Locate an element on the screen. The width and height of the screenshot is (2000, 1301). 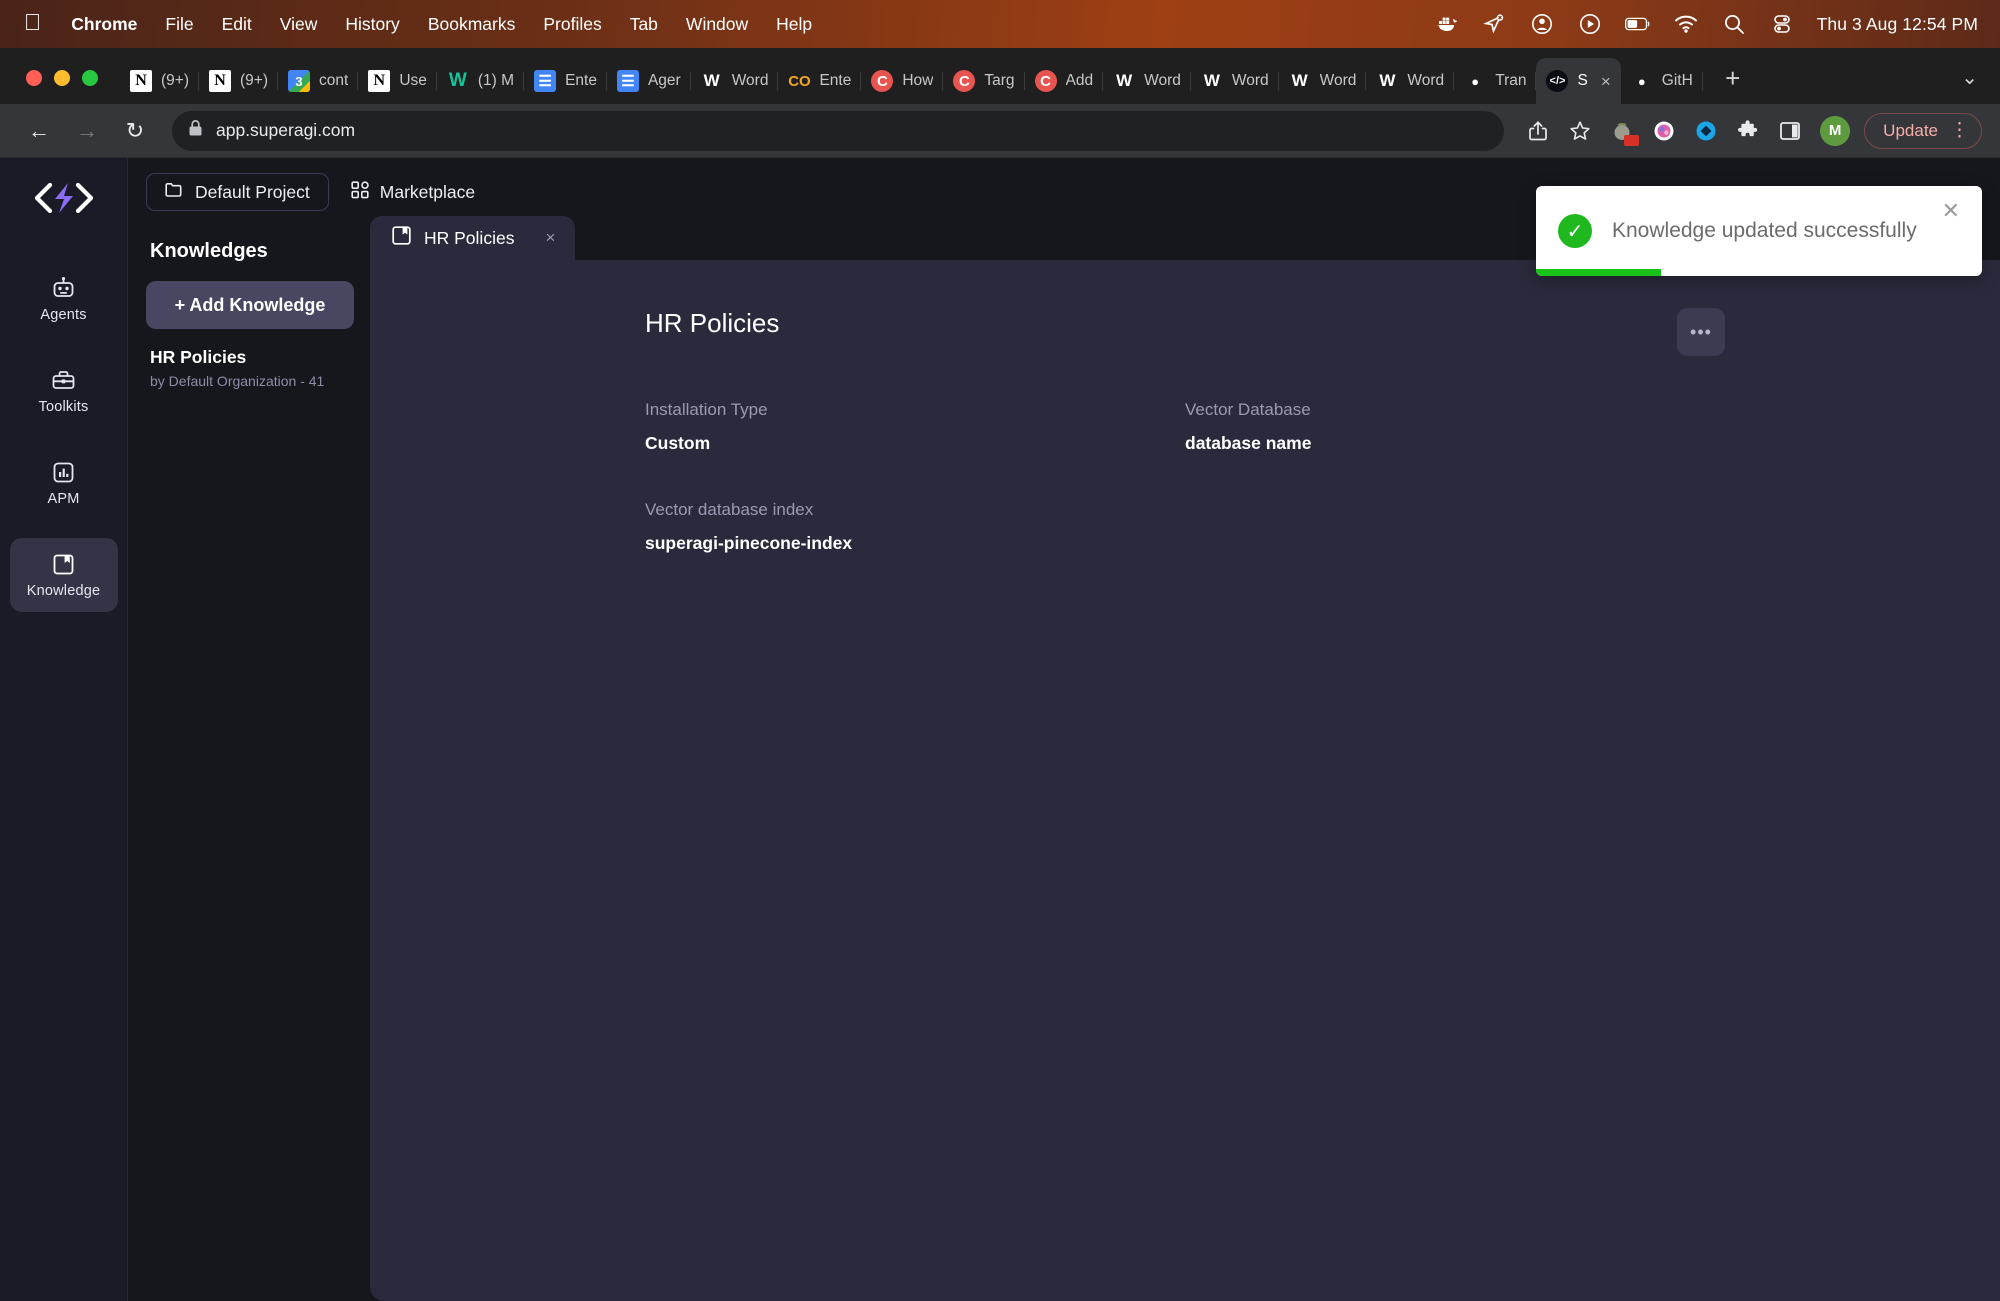
share-icon is located at coordinates (1538, 131).